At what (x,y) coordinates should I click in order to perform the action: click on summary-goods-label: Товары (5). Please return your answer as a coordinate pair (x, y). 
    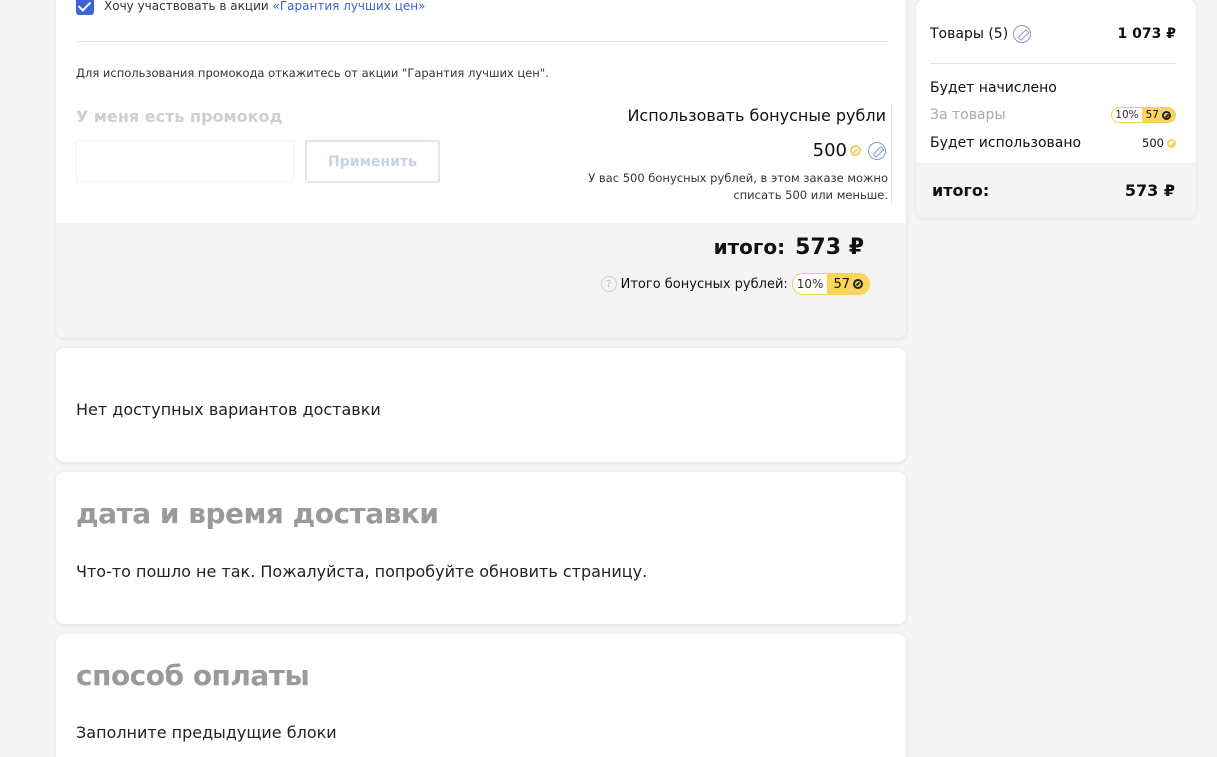
    Looking at the image, I should click on (969, 34).